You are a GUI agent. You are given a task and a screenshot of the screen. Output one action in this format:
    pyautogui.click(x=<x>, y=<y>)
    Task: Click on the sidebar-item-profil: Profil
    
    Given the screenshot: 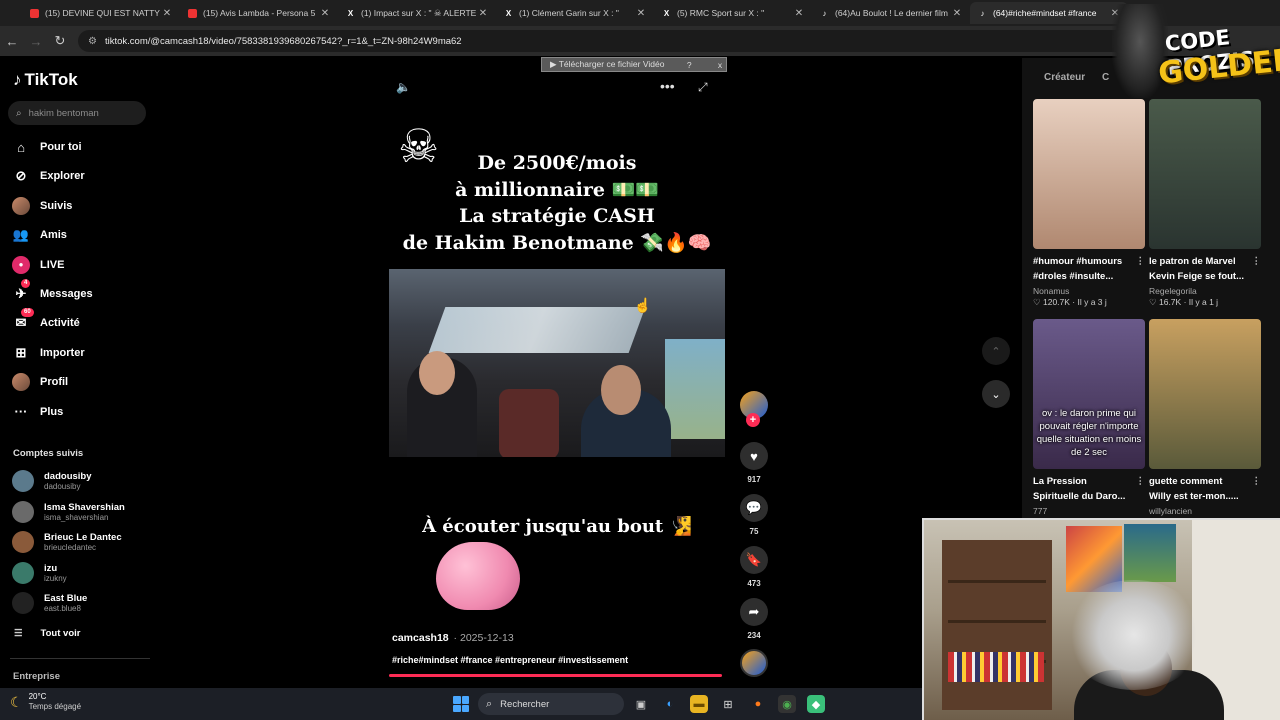 What is the action you would take?
    pyautogui.click(x=82, y=382)
    